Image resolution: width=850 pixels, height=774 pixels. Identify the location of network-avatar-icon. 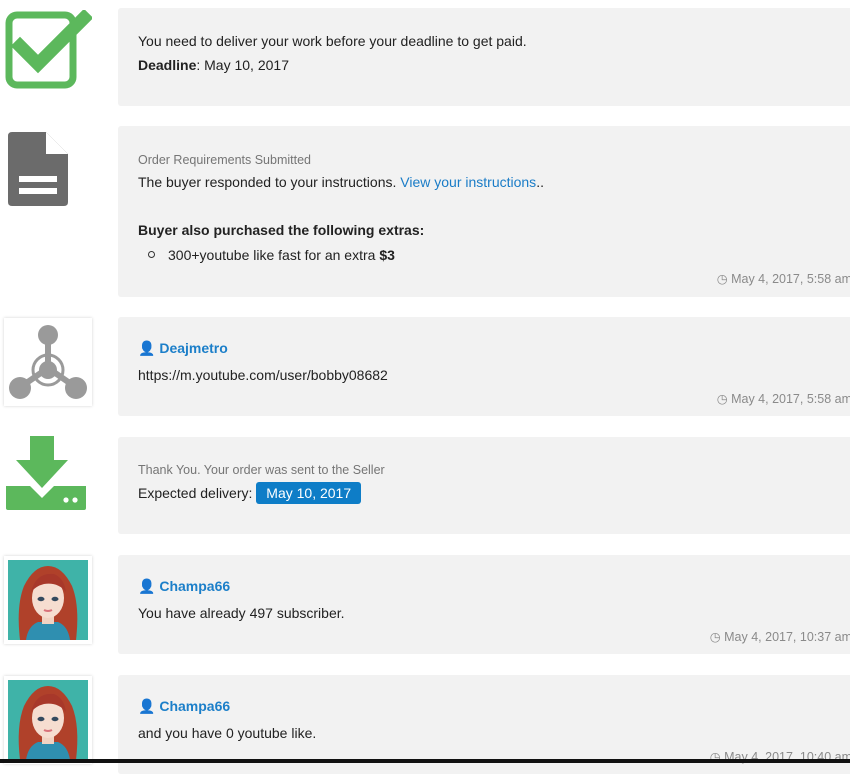
(48, 362).